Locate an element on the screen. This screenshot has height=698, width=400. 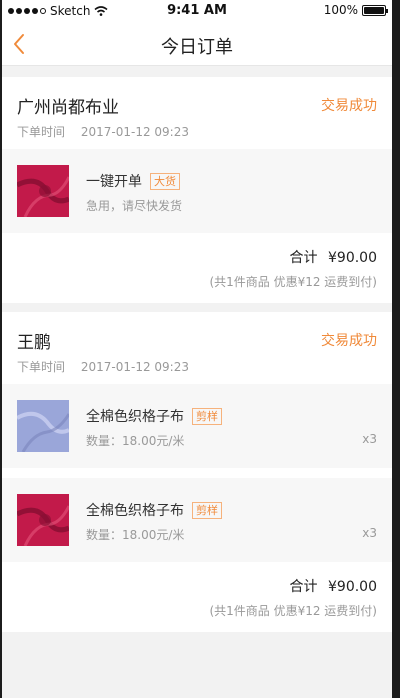
order-header: 广州尚都布业 交易成功 下单时间 2017-01-12 09:23 is located at coordinates (197, 113).